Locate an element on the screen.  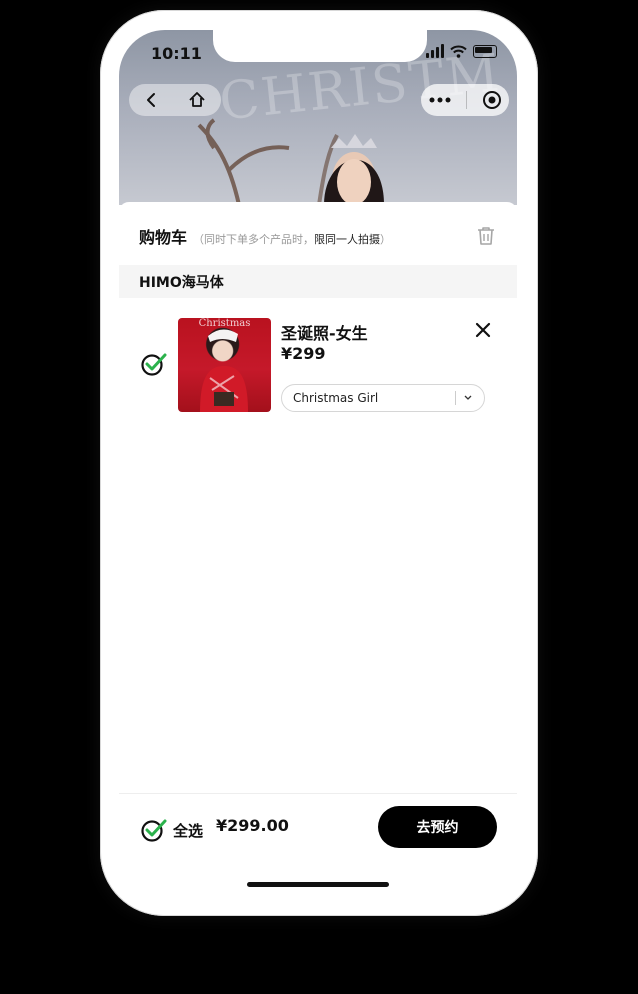
nav-capsule-left is located at coordinates (175, 100).